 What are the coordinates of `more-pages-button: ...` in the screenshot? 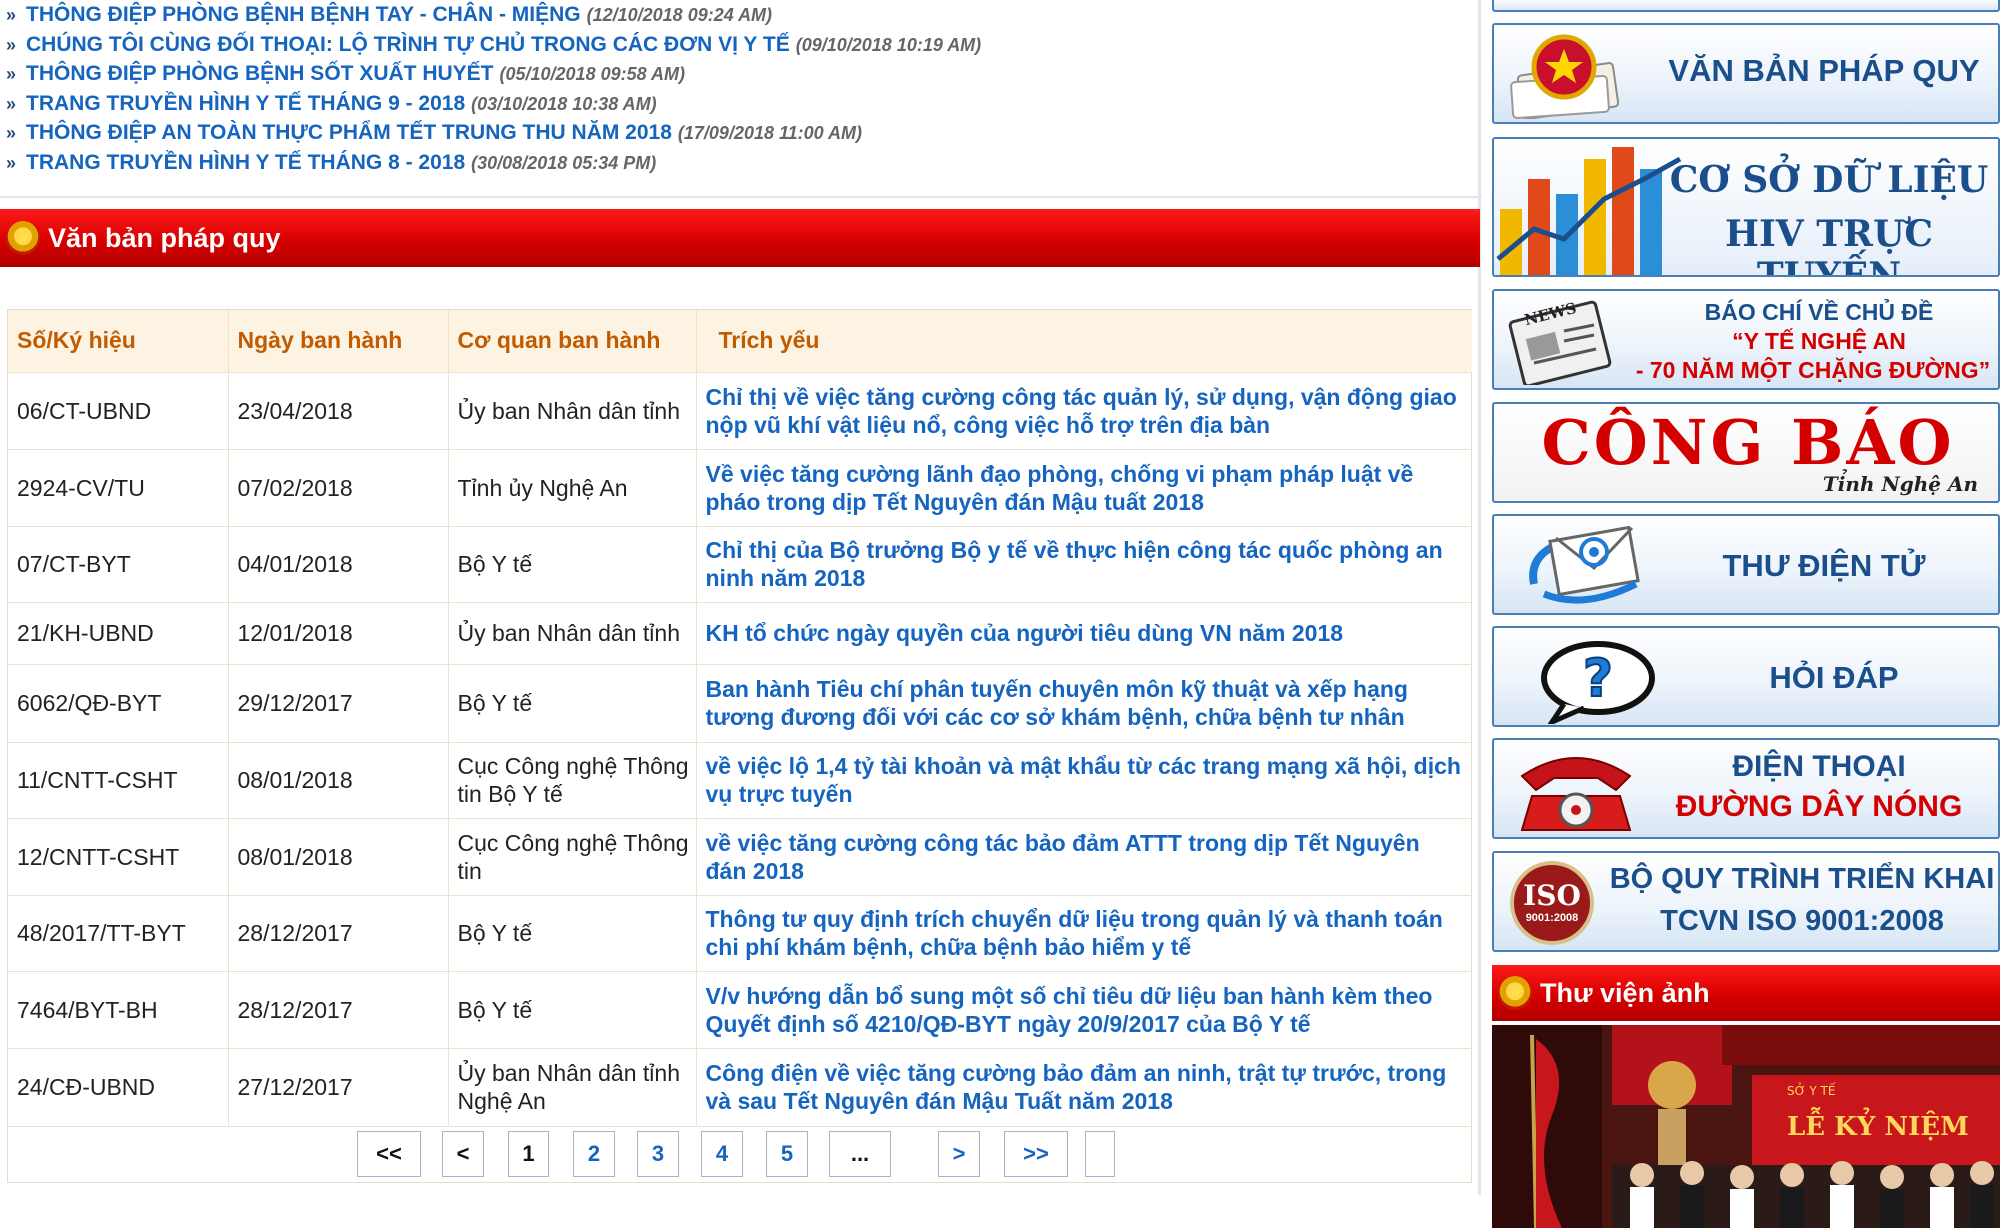 It's located at (860, 1154).